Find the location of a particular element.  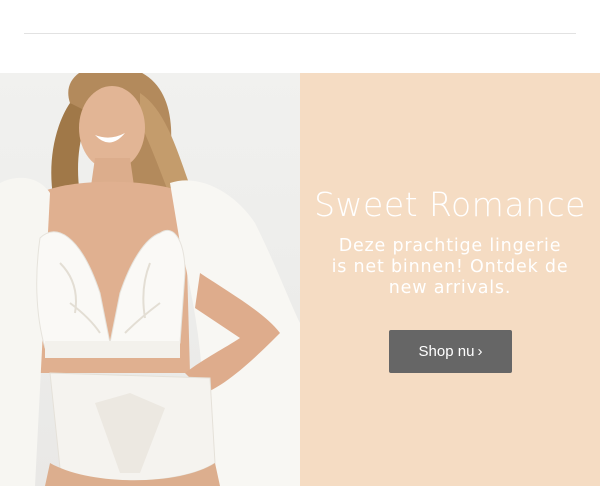

chevron-right-icon: › is located at coordinates (480, 351).